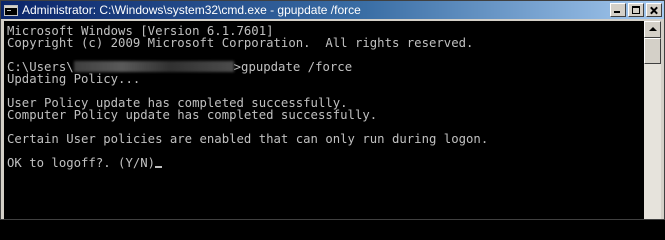 The width and height of the screenshot is (665, 240). I want to click on scroll-thumb, so click(652, 51).